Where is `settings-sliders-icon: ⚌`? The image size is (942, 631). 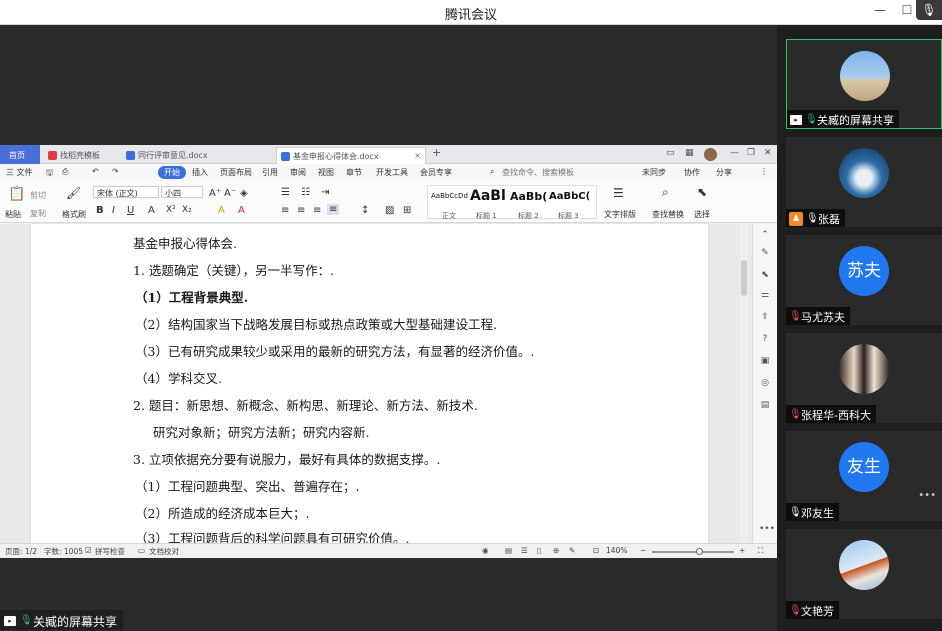 settings-sliders-icon: ⚌ is located at coordinates (765, 295).